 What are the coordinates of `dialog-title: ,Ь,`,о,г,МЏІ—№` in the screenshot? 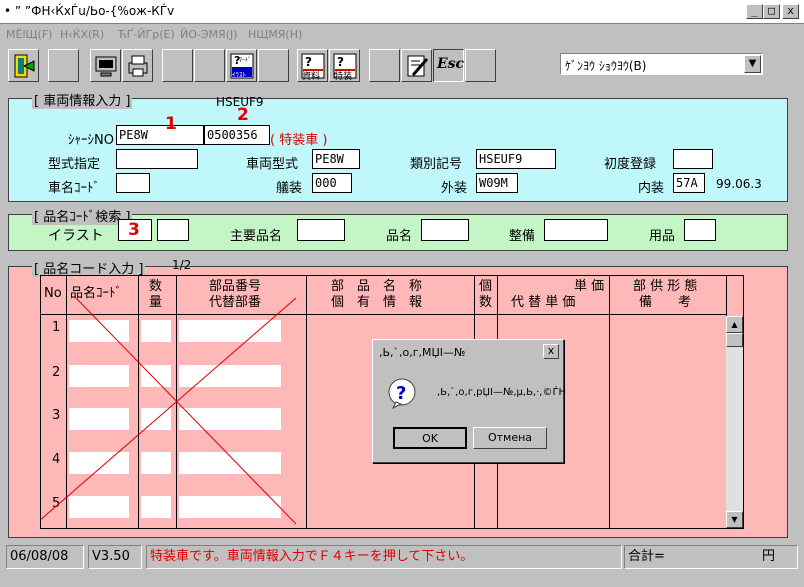 It's located at (422, 352).